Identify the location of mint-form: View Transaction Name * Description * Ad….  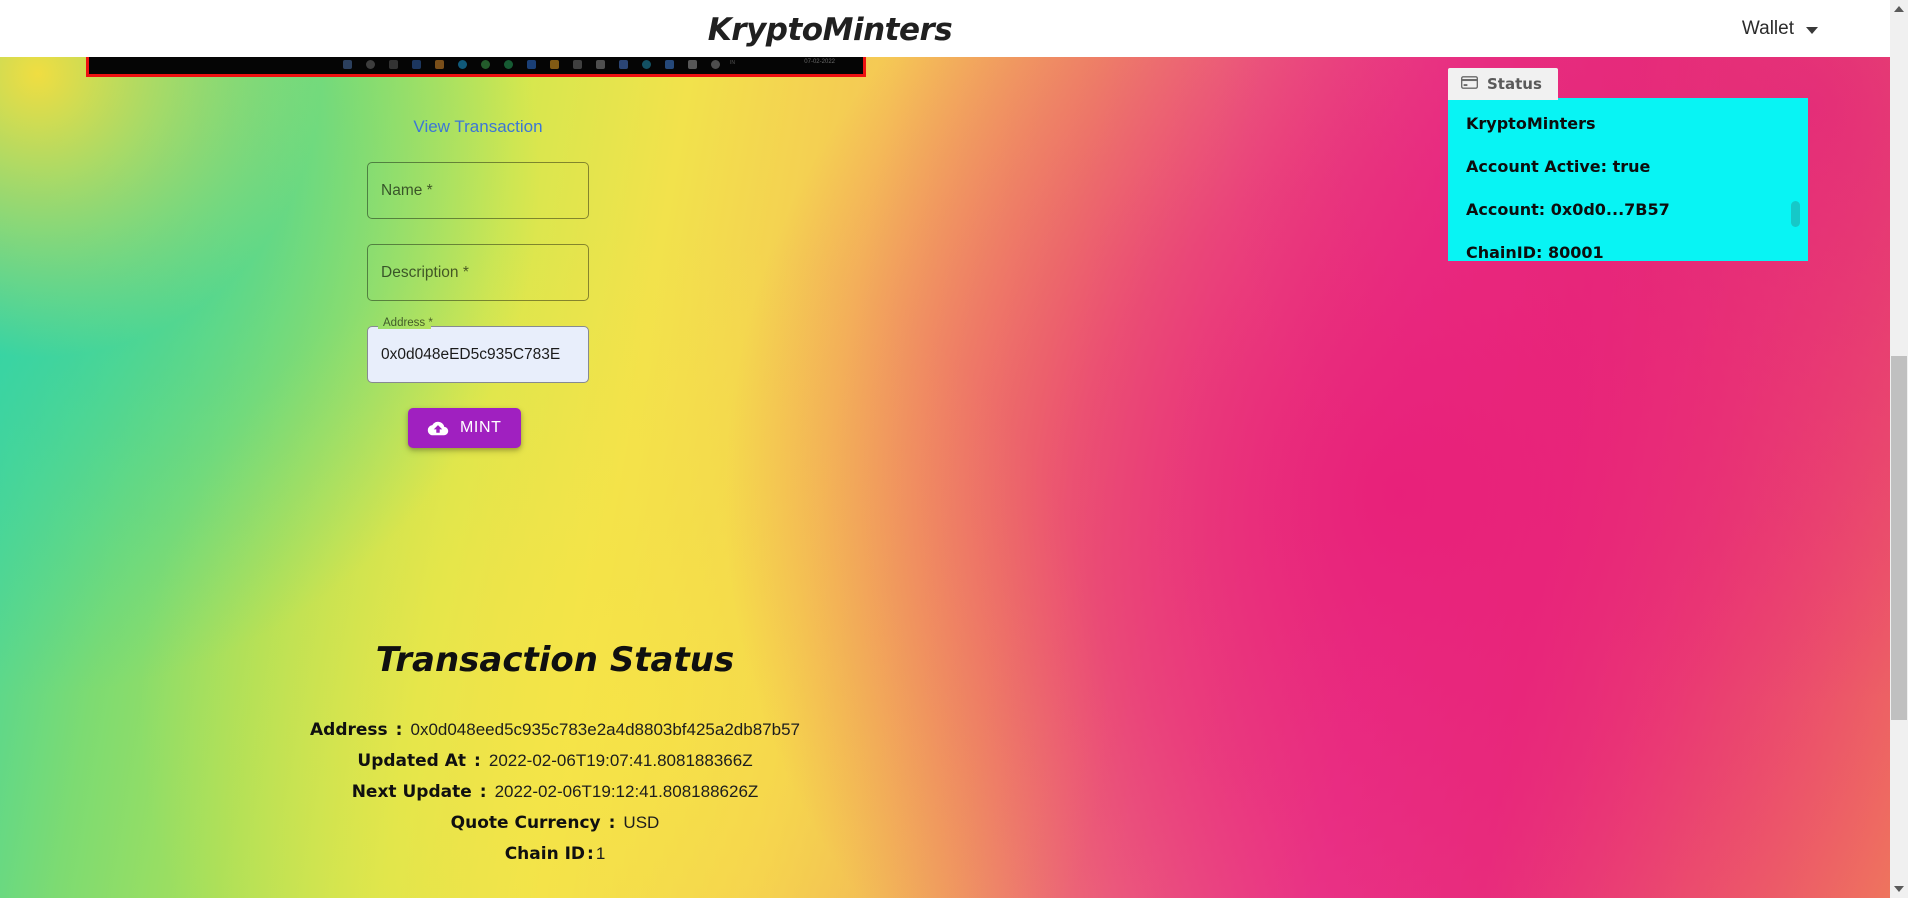
(478, 282).